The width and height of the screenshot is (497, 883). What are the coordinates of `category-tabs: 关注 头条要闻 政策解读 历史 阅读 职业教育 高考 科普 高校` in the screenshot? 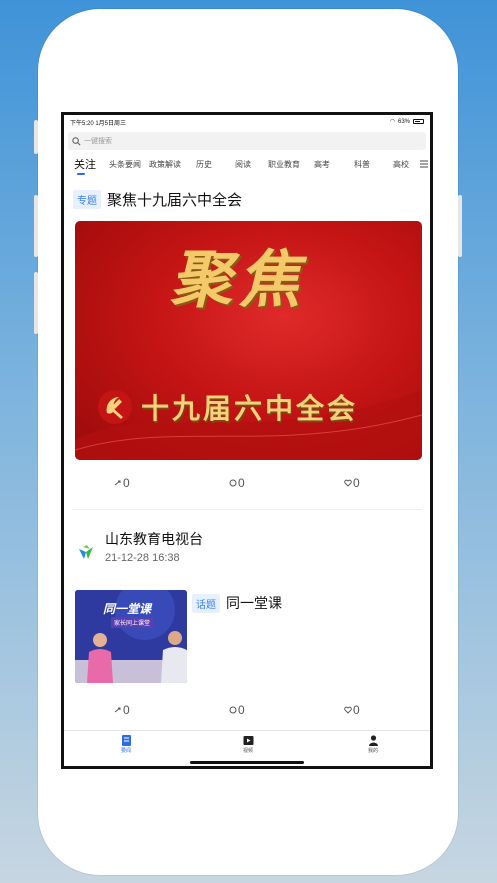 It's located at (247, 165).